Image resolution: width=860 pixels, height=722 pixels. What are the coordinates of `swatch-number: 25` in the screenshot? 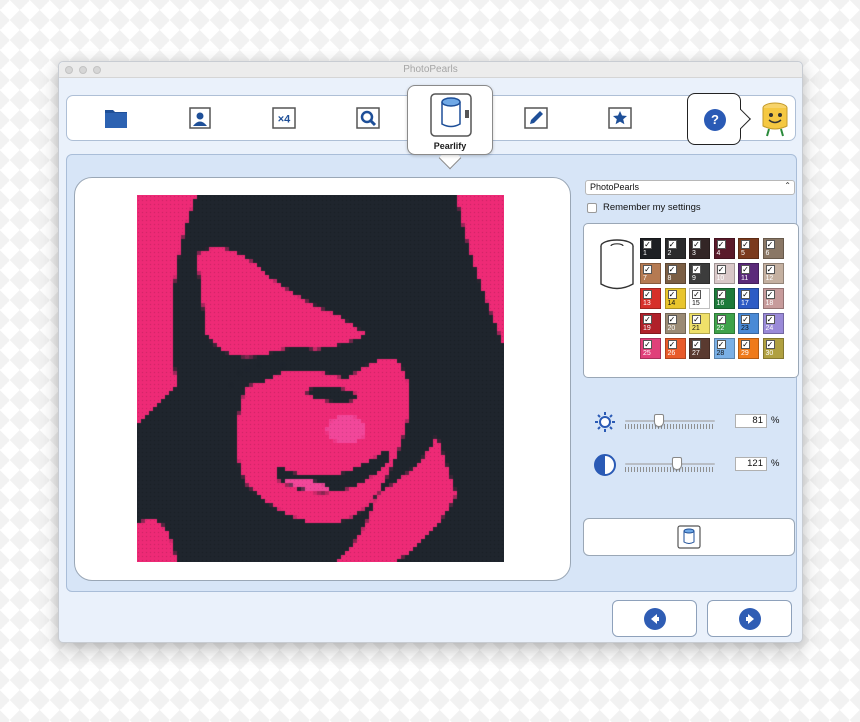 It's located at (647, 353).